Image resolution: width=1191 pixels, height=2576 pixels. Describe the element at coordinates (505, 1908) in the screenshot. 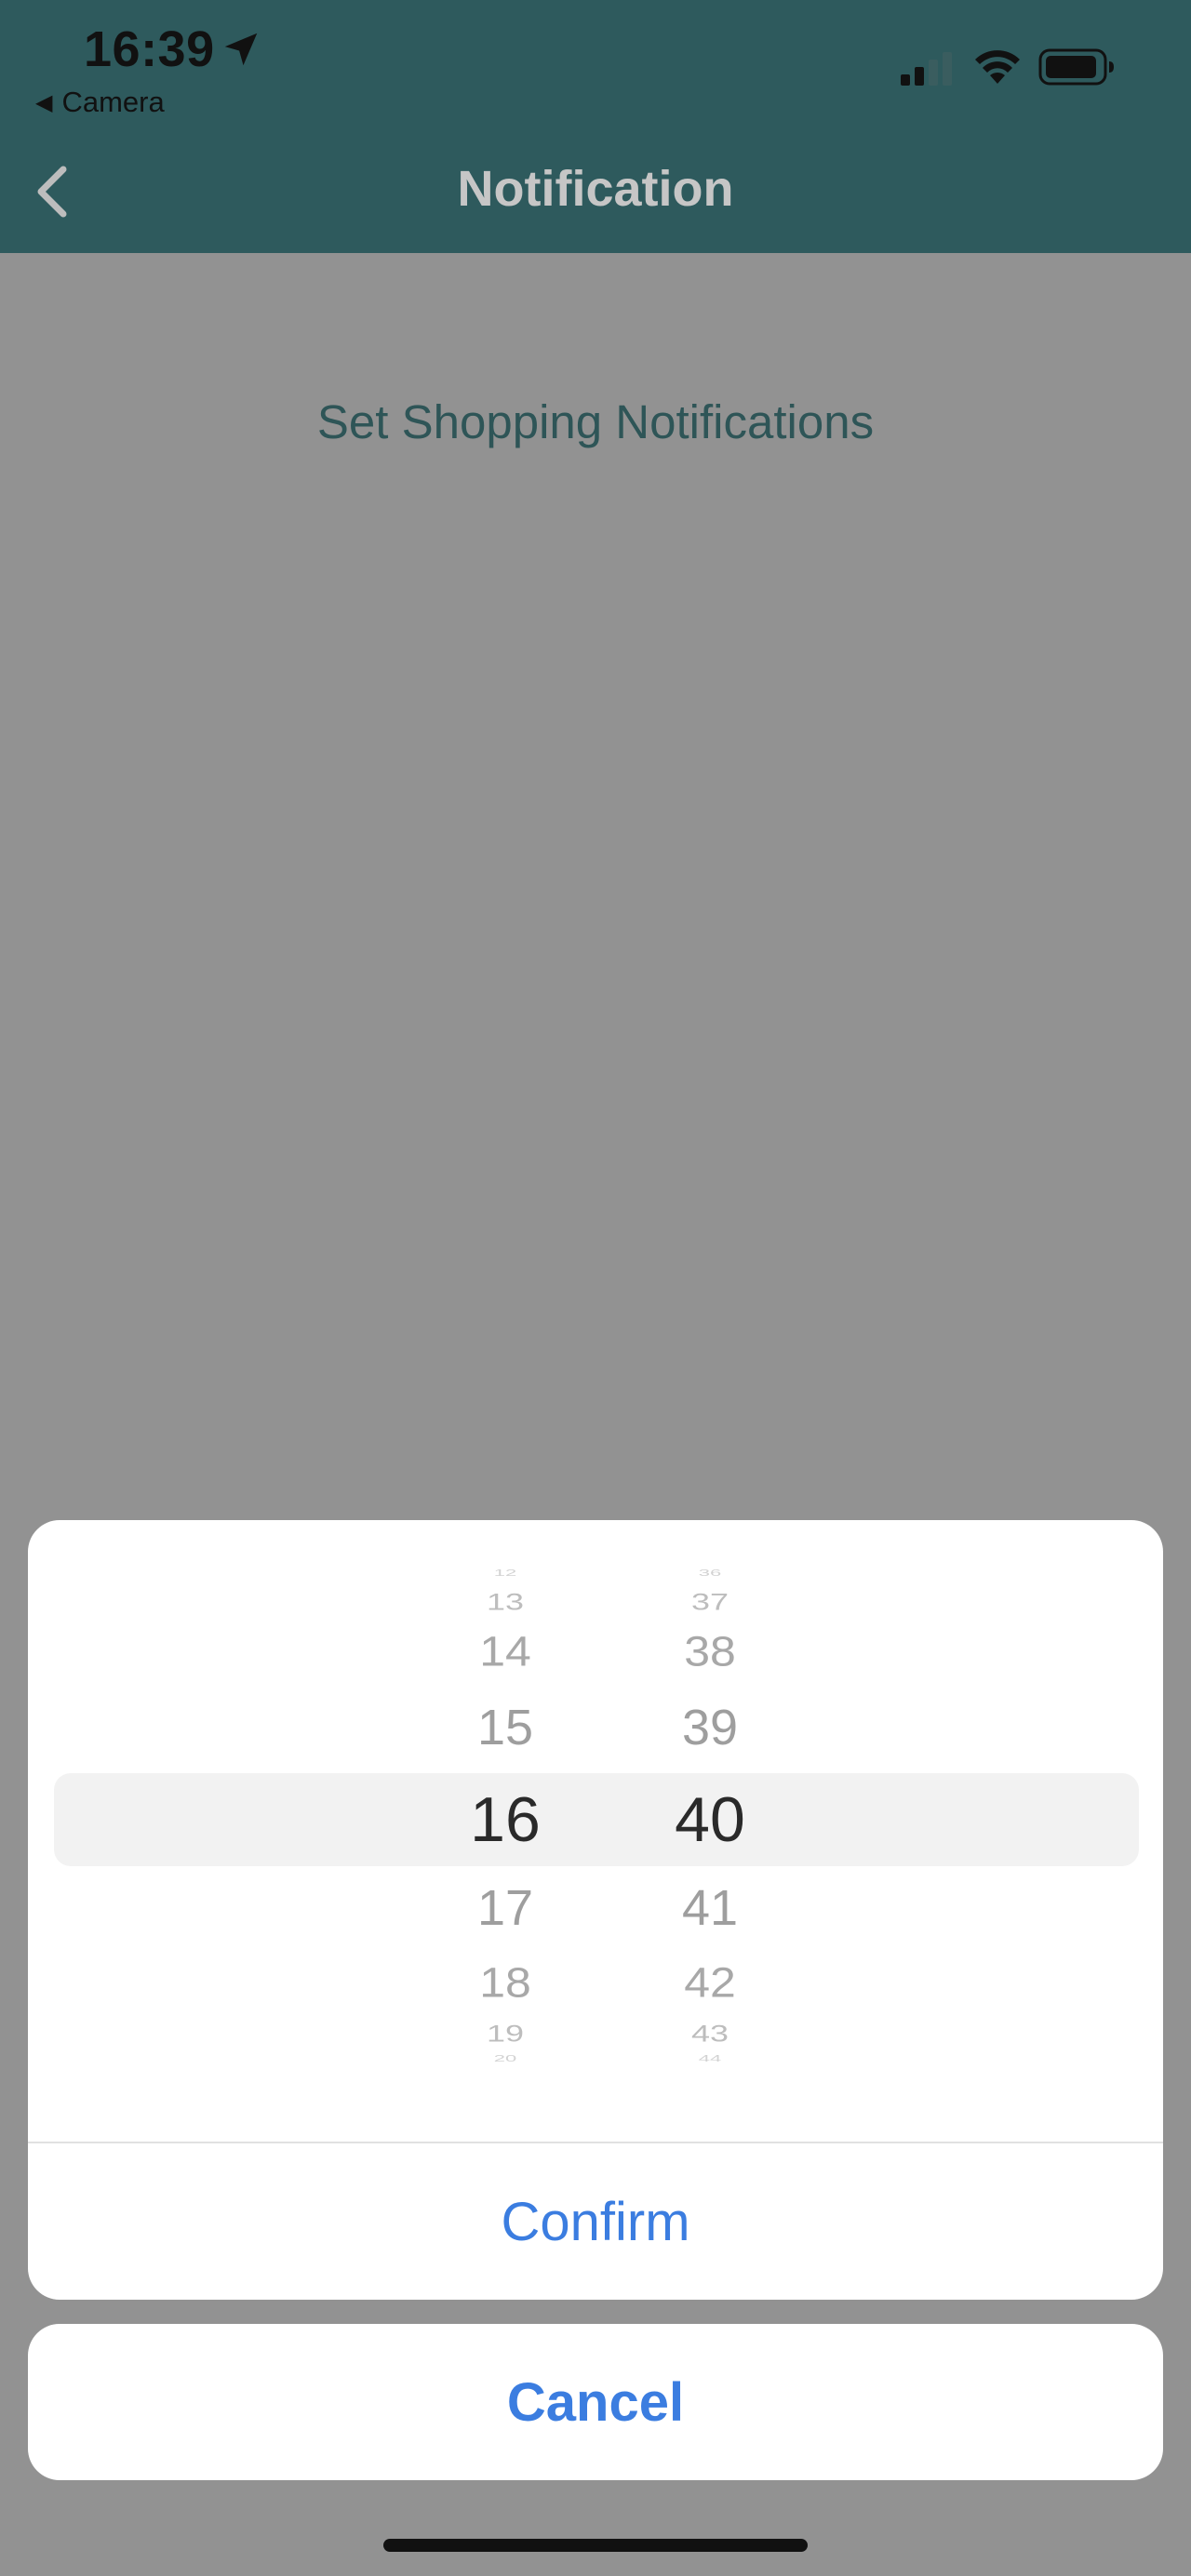

I see `hour-option: 17` at that location.